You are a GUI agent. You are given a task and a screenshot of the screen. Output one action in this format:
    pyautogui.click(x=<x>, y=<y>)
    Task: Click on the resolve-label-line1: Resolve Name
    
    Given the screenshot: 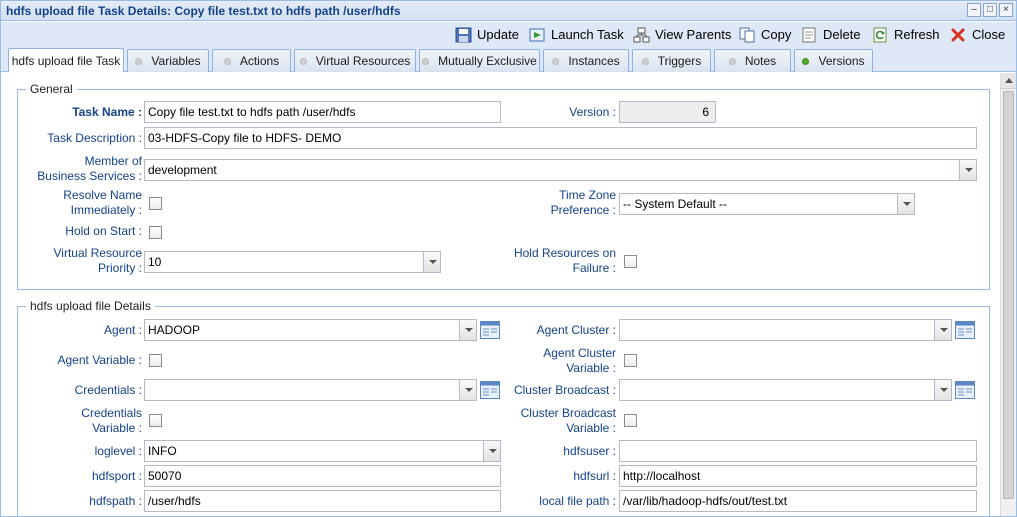 What is the action you would take?
    pyautogui.click(x=102, y=195)
    